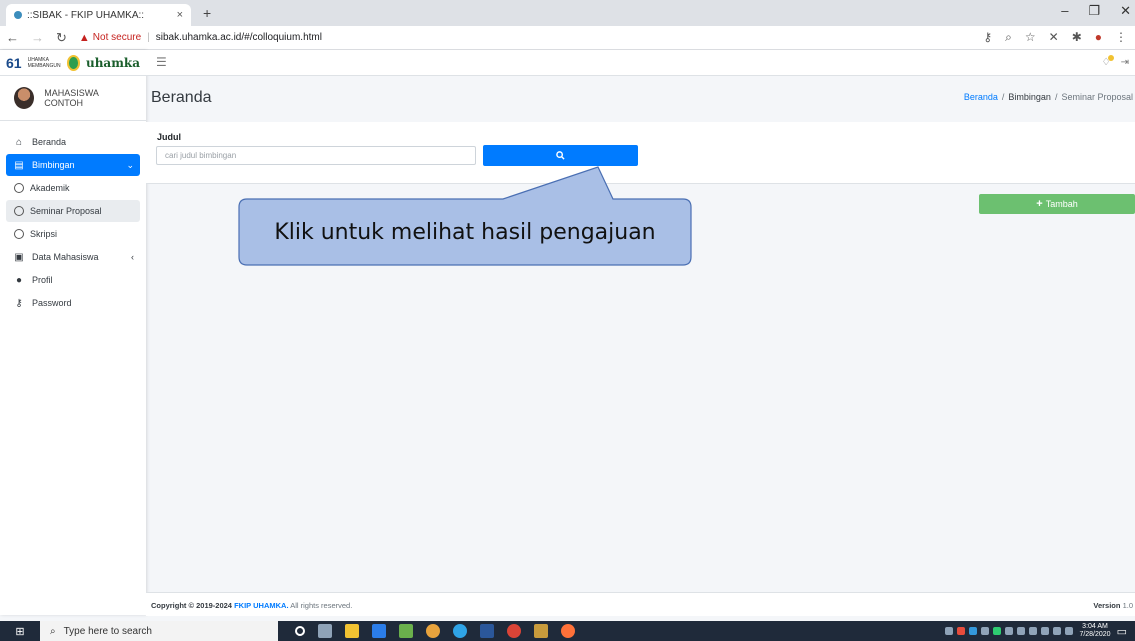 This screenshot has height=641, width=1135. Describe the element at coordinates (541, 631) in the screenshot. I see `app-feather-icon` at that location.